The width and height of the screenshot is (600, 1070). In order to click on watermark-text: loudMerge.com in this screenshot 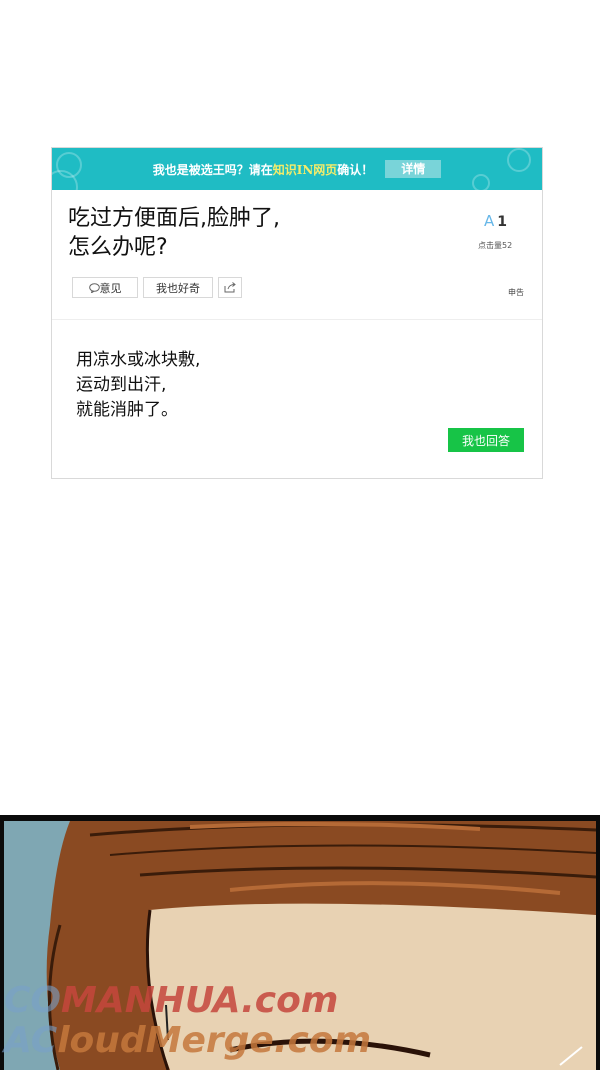, I will do `click(214, 1040)`.